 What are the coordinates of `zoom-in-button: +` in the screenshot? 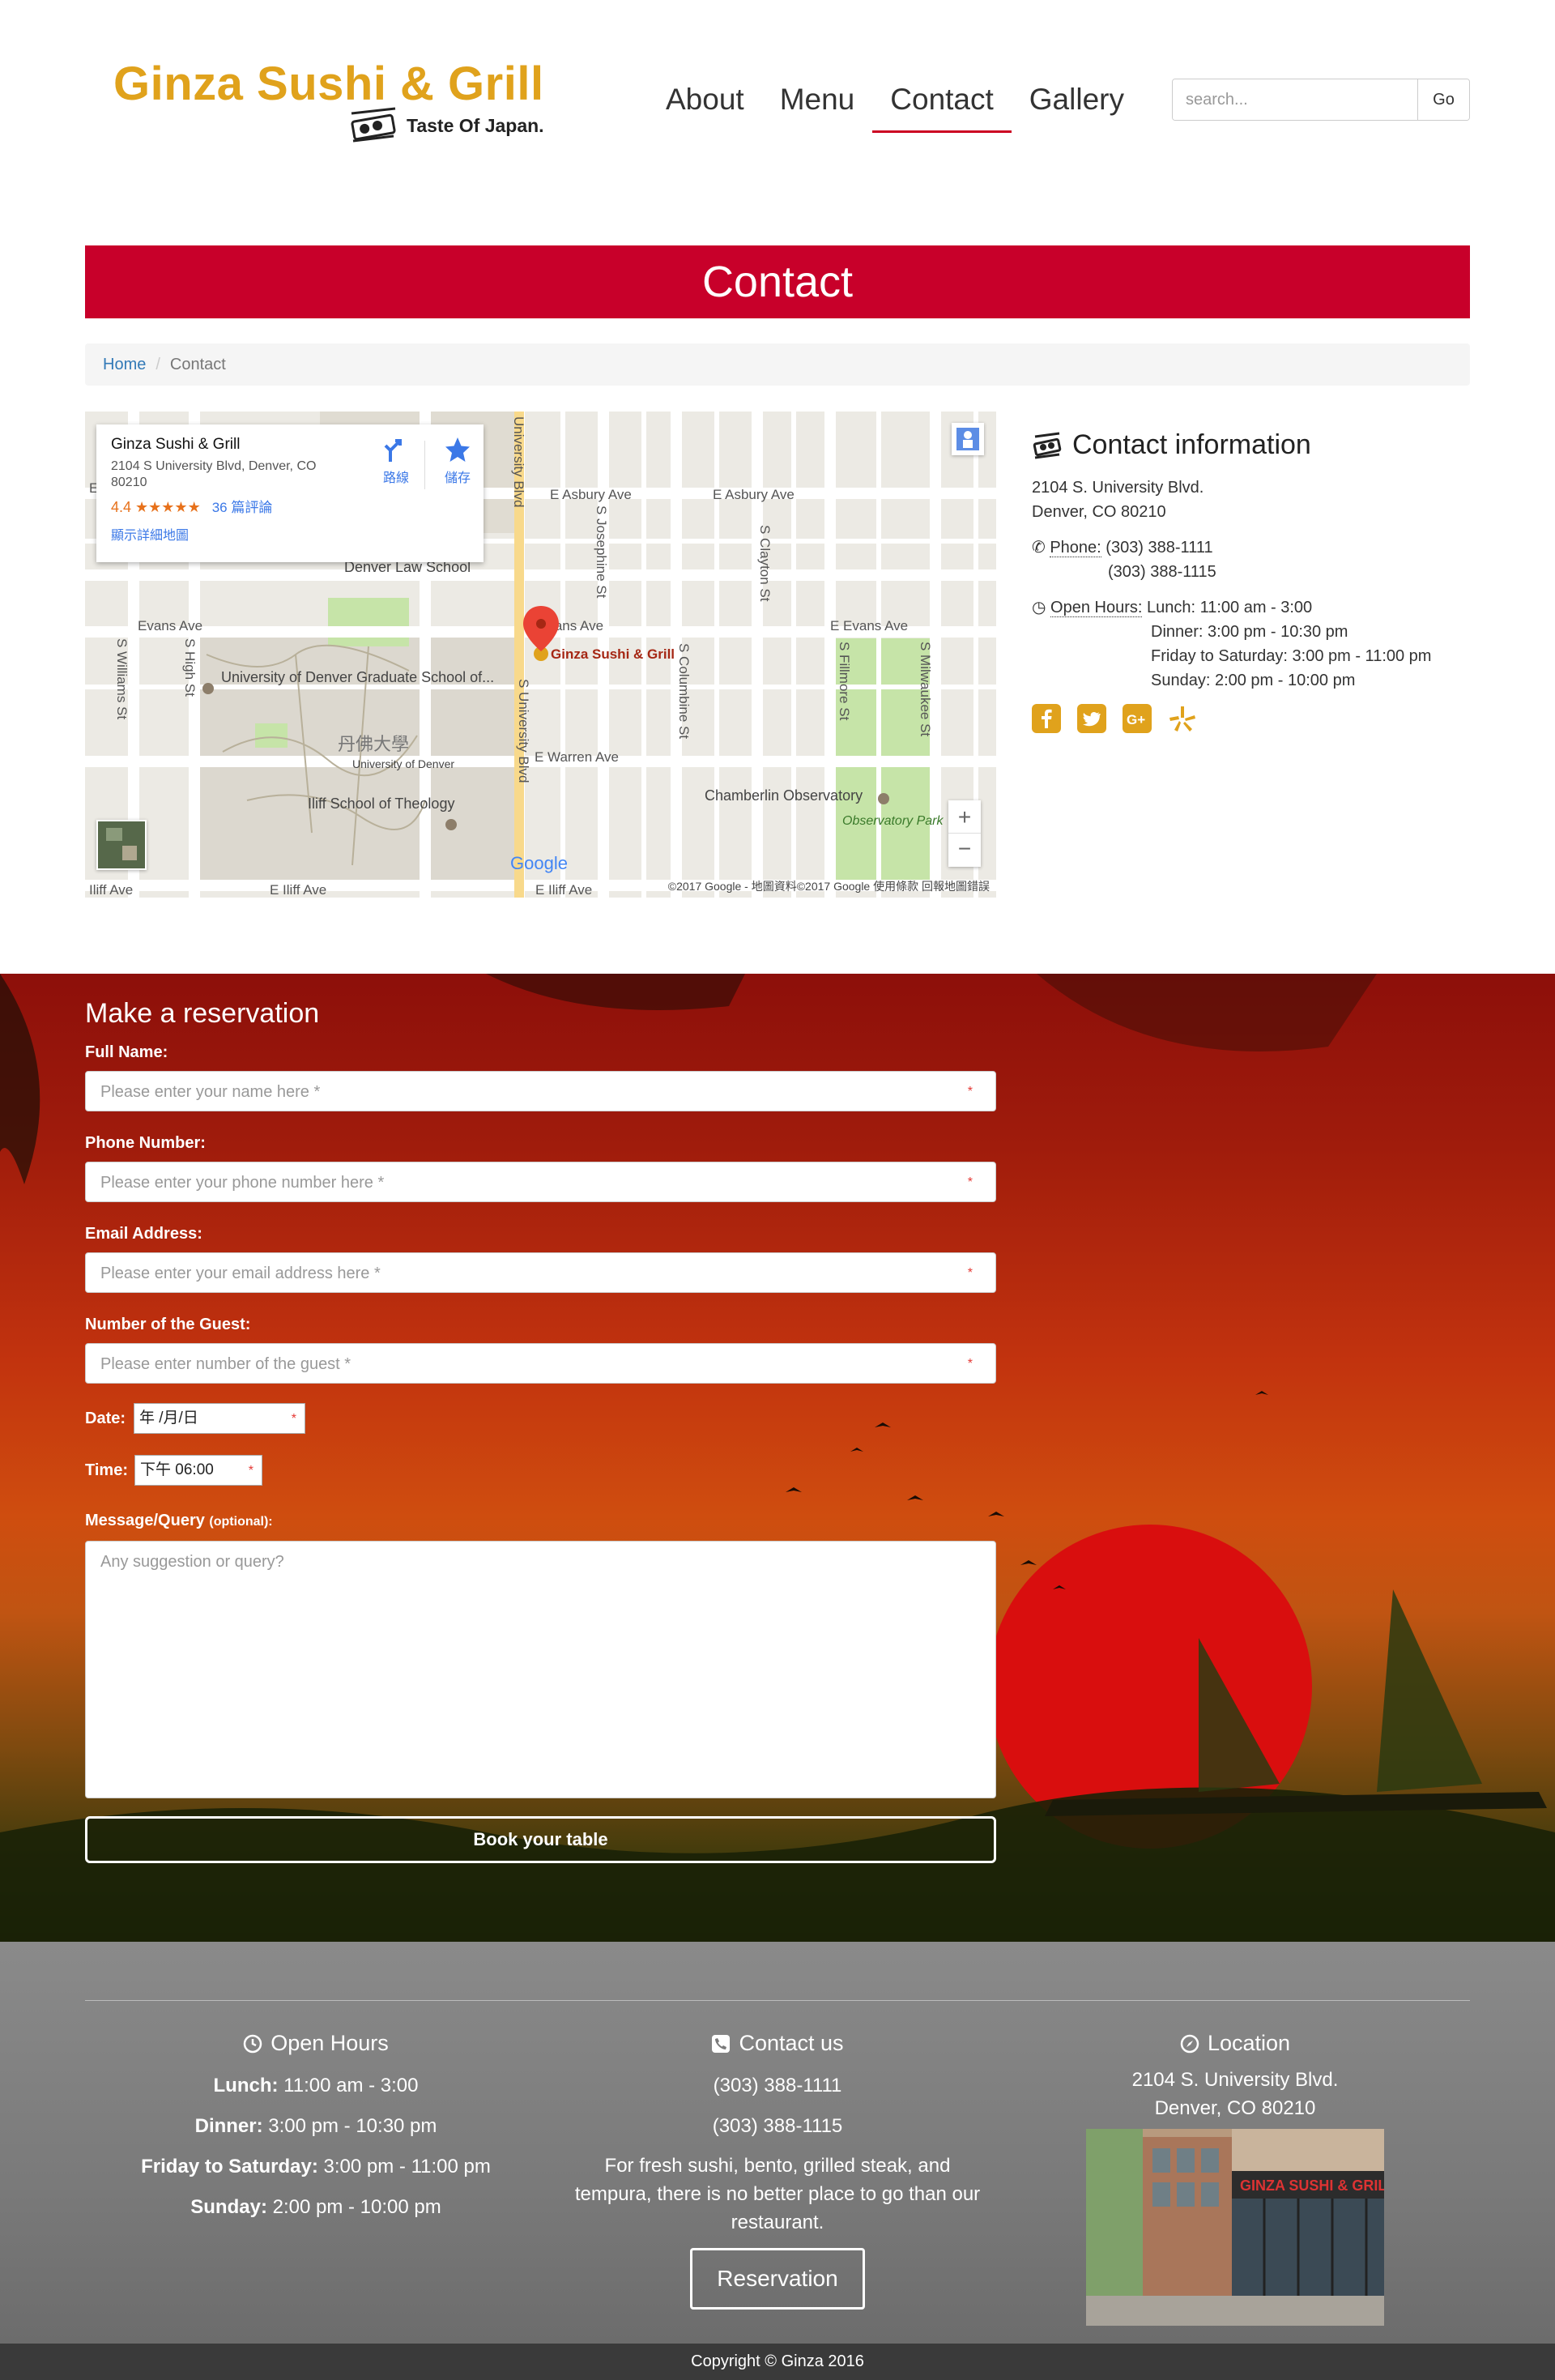 It's located at (965, 817).